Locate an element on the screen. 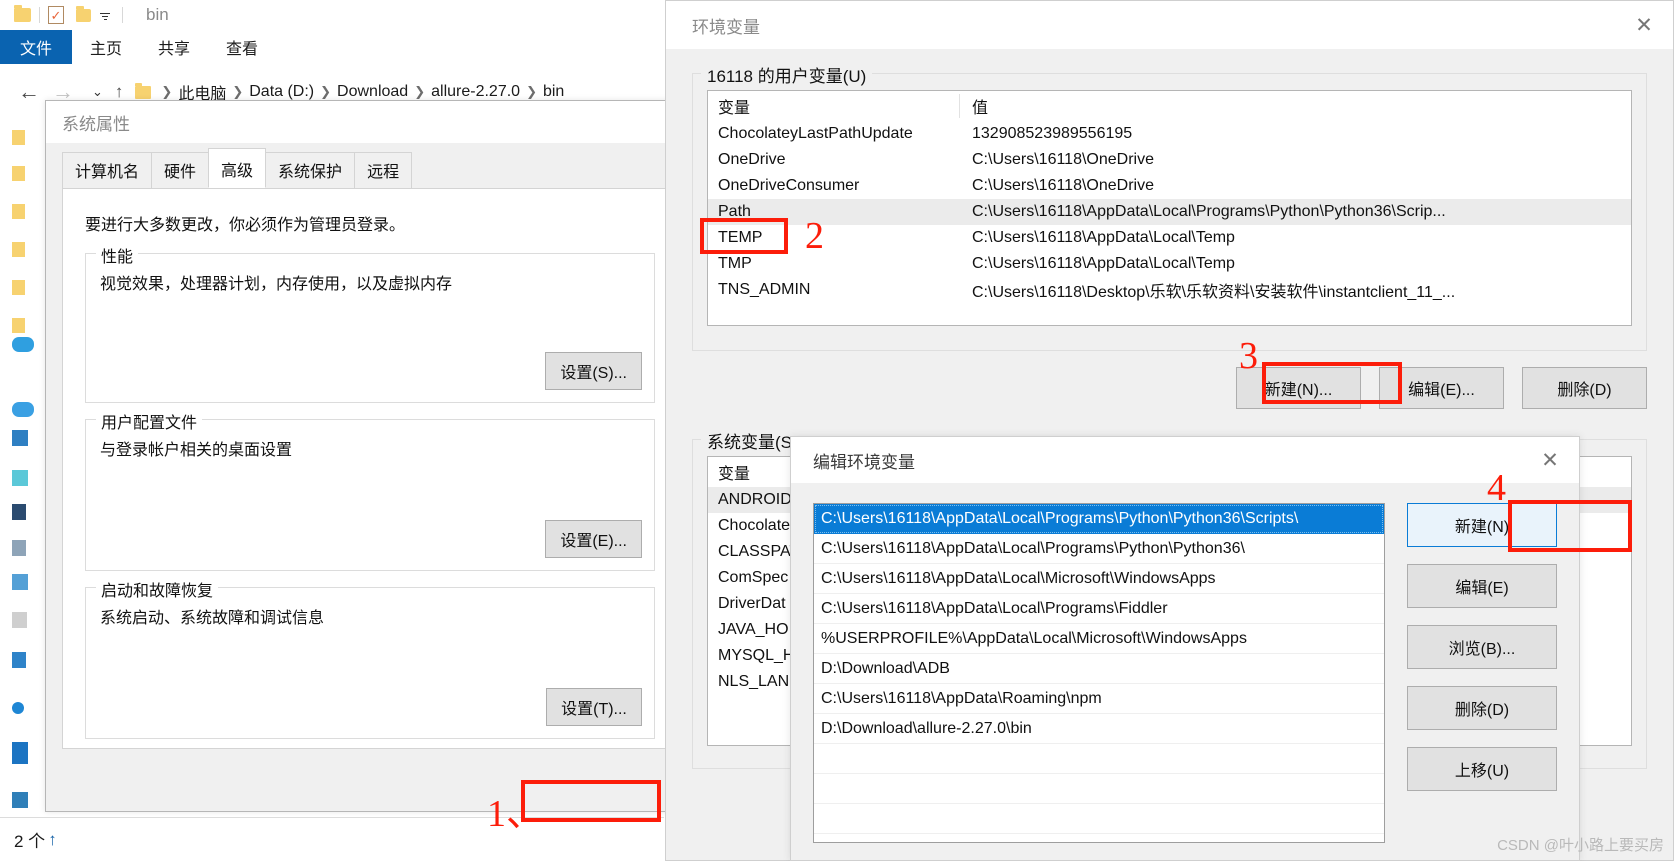 The width and height of the screenshot is (1674, 861). explorer-titlebar: ✓ bin is located at coordinates (332, 15).